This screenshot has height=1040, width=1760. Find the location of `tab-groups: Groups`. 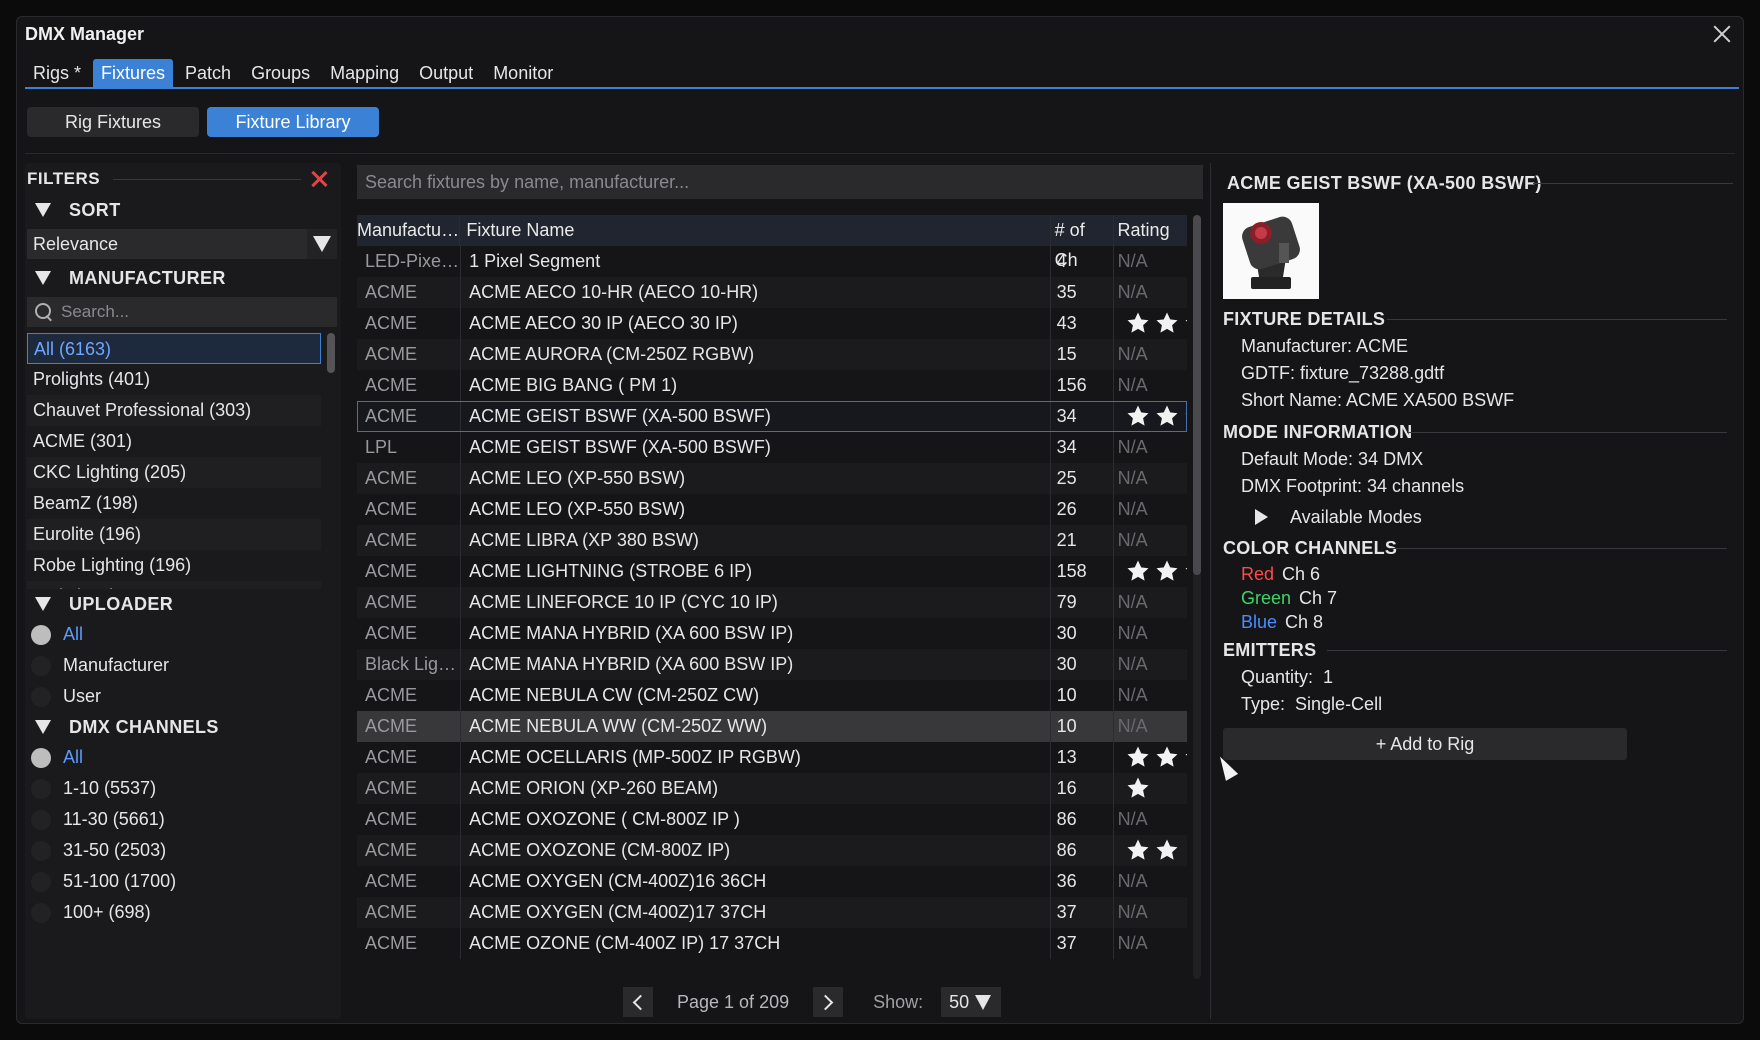

tab-groups: Groups is located at coordinates (280, 73).